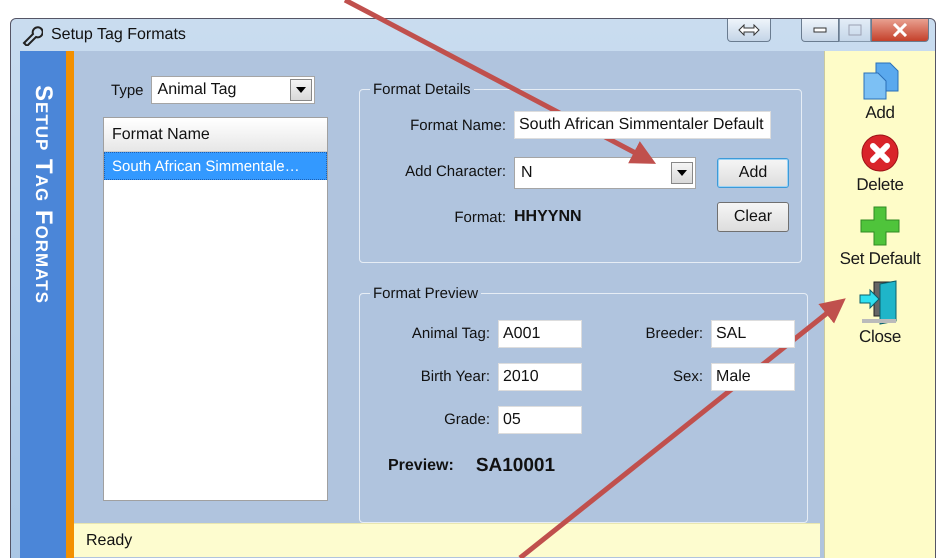  What do you see at coordinates (753, 217) in the screenshot?
I see `clear-button: Clear` at bounding box center [753, 217].